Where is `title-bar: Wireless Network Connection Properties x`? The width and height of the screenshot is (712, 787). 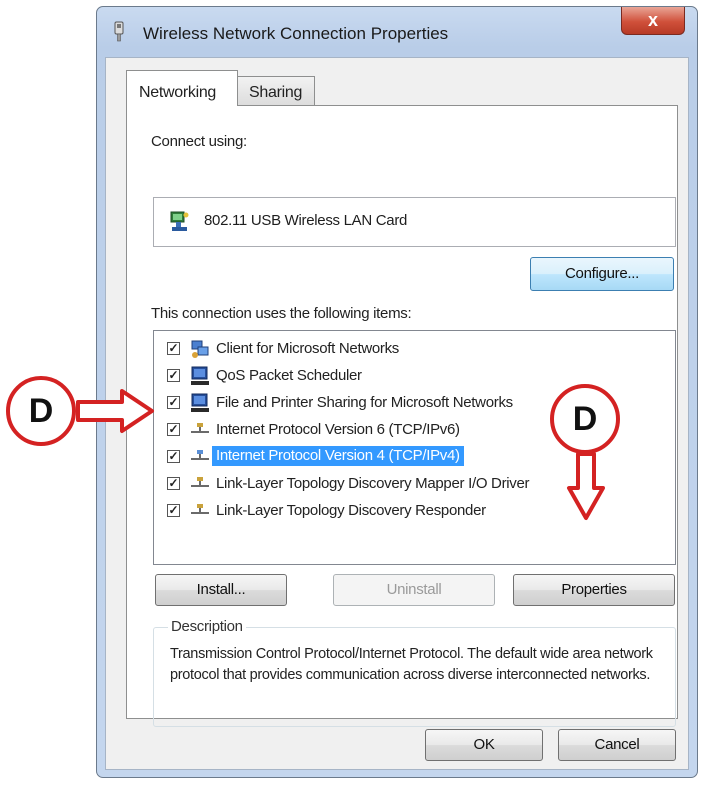 title-bar: Wireless Network Connection Properties x is located at coordinates (397, 32).